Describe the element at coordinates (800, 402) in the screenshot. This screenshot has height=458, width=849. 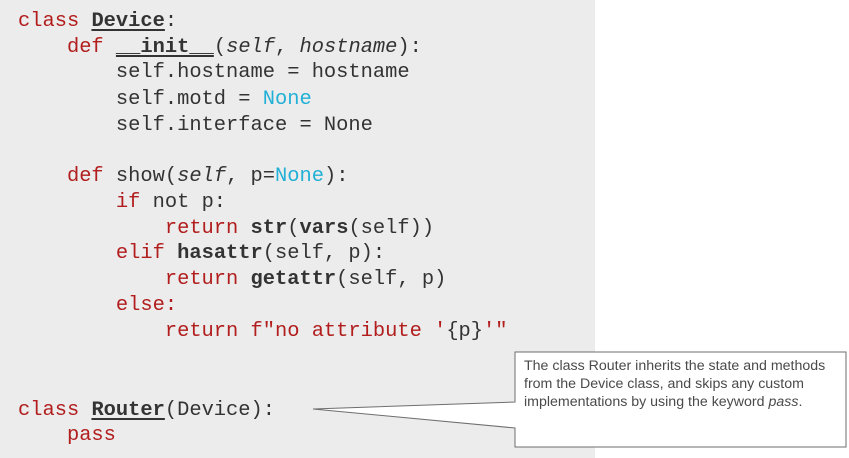
I see `callout-text-end: .` at that location.